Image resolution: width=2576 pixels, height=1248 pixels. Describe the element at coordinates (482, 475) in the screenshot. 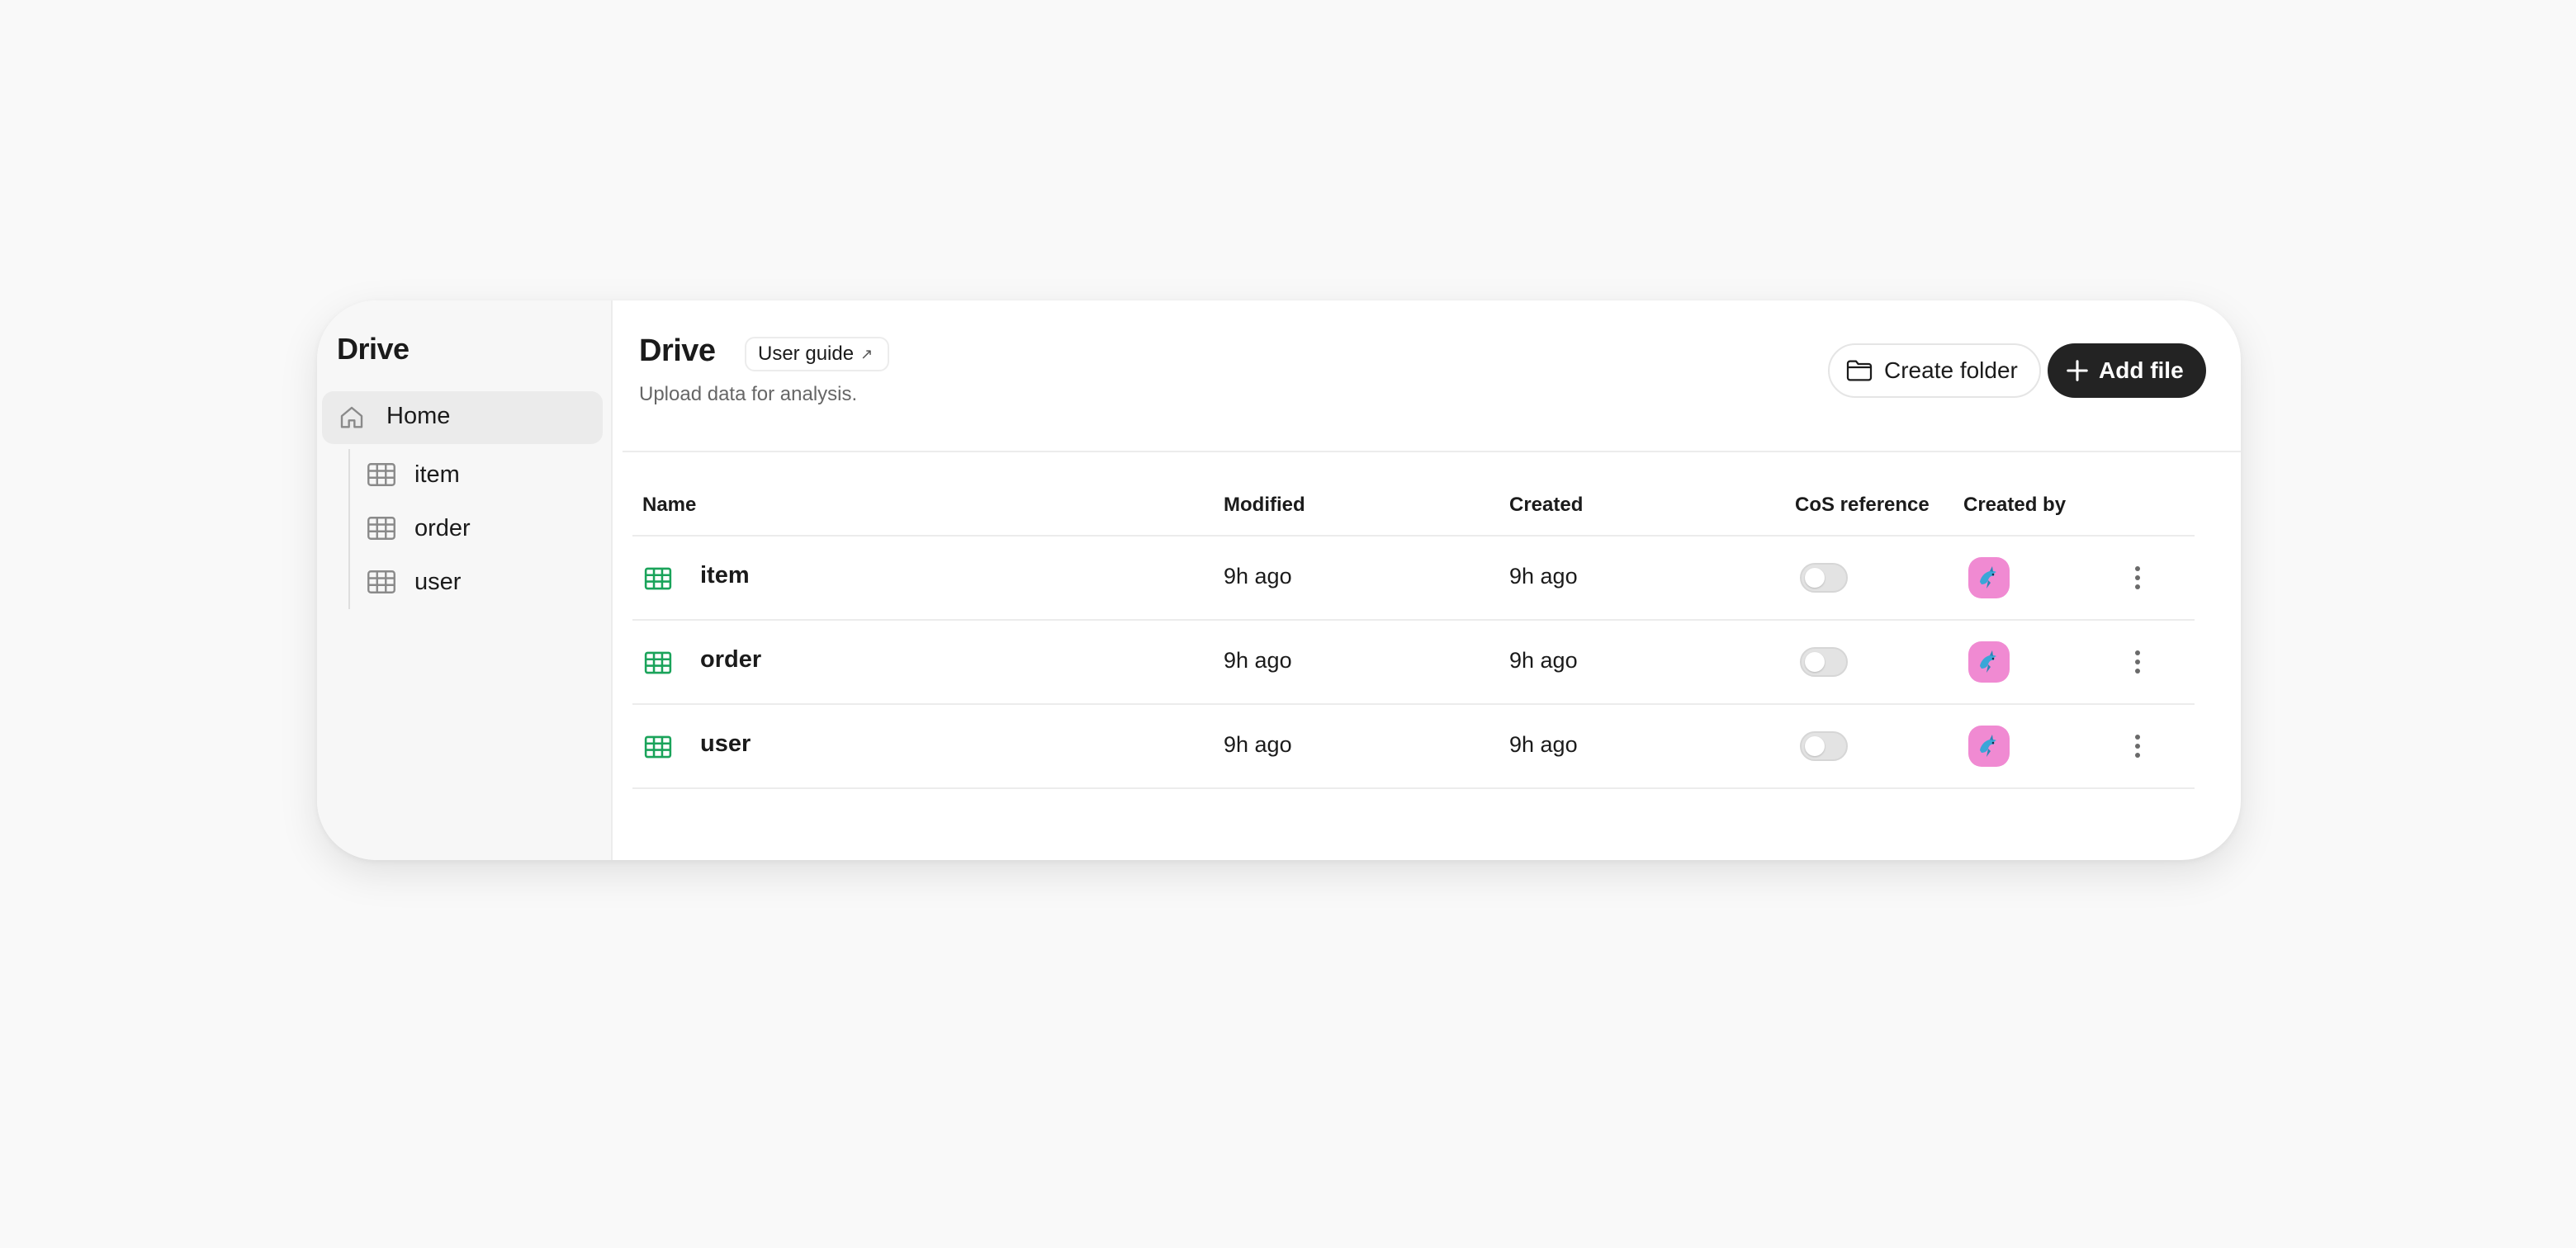

I see `sidebar-item-item: item` at that location.